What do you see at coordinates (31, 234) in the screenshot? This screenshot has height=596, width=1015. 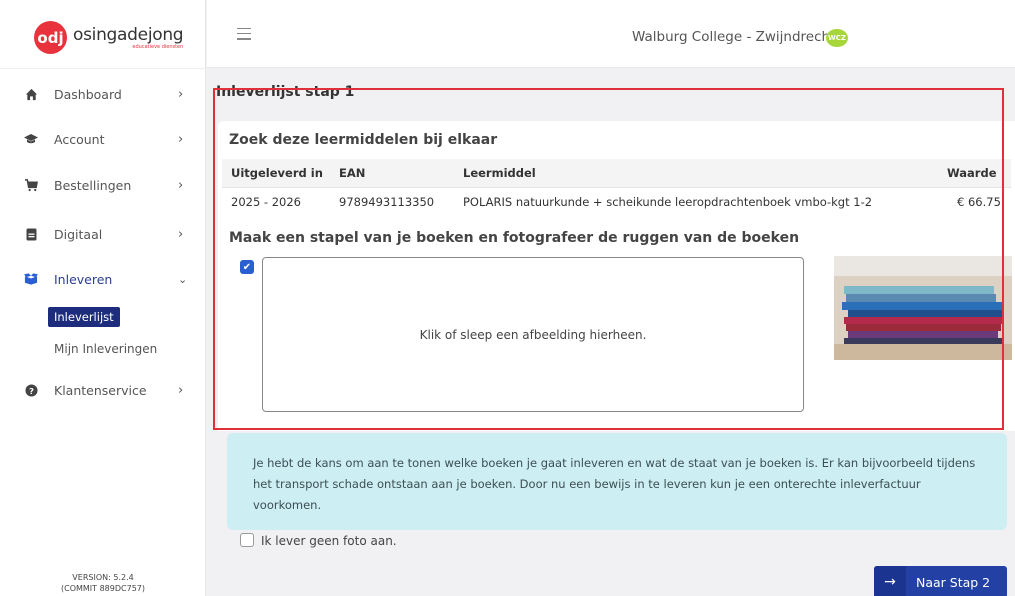 I see `tablet-icon` at bounding box center [31, 234].